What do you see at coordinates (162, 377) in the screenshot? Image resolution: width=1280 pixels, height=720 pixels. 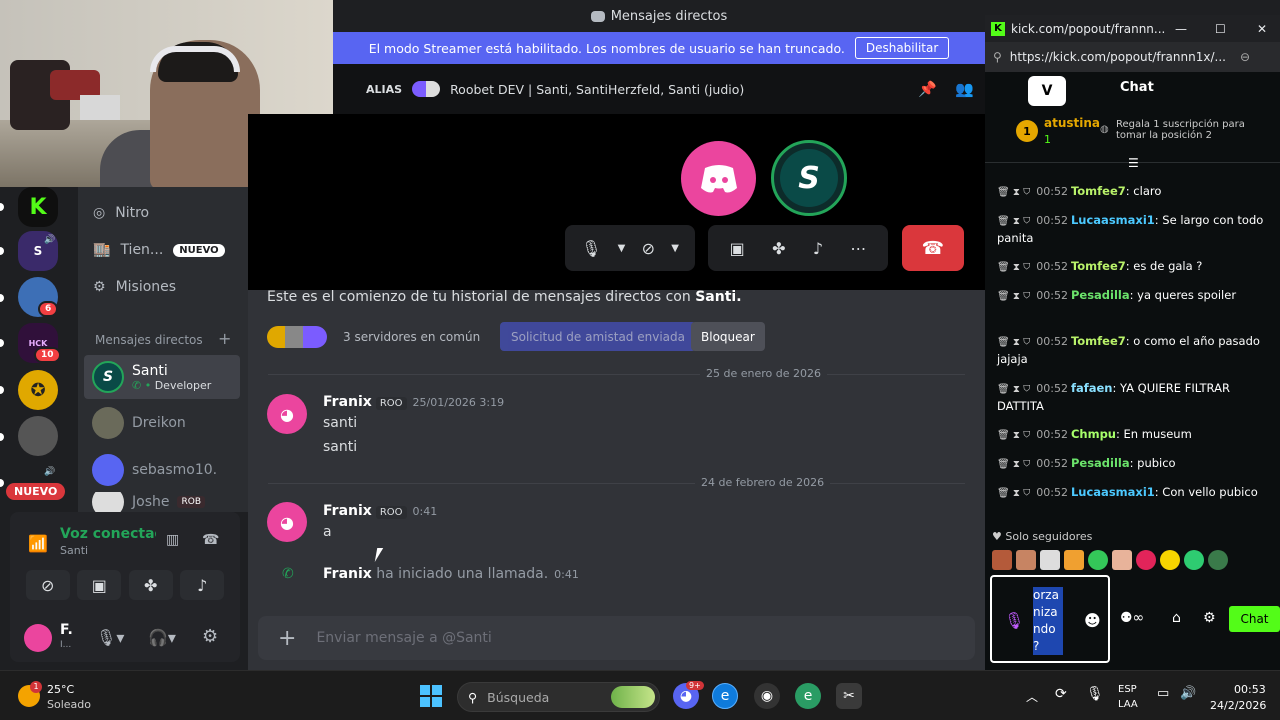 I see `dm-item-santi: S Santi ✆ • Developer` at bounding box center [162, 377].